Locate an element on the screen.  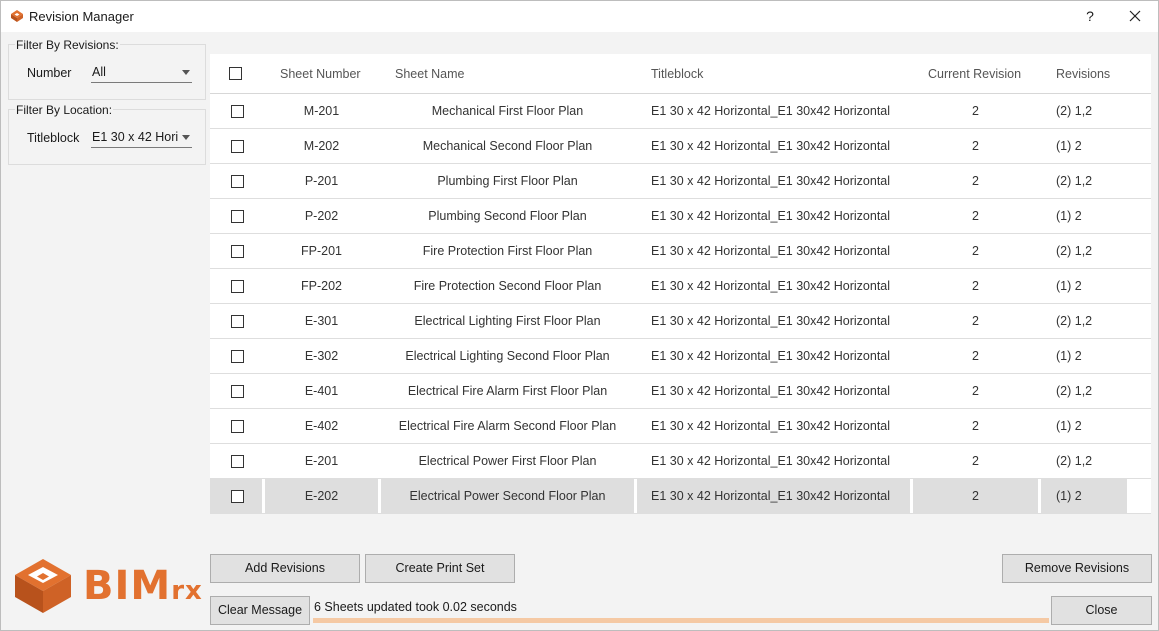
window-title: Revision Manager is located at coordinates (81, 16).